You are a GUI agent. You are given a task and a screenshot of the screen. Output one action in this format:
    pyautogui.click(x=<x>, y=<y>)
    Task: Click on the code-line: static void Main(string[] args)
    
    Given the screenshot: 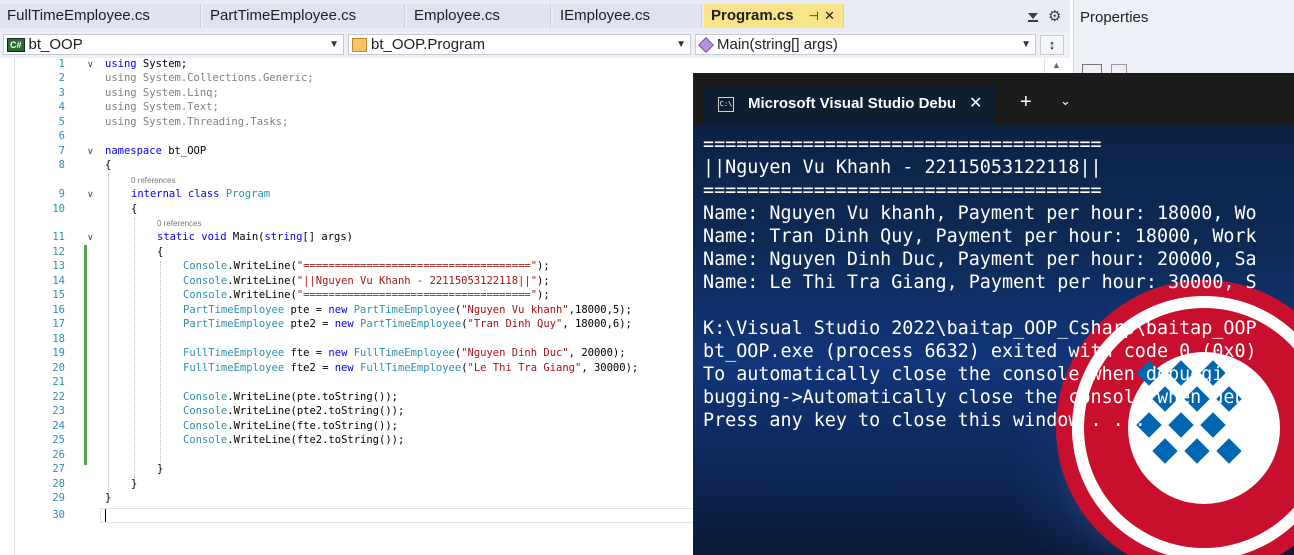 What is the action you would take?
    pyautogui.click(x=255, y=237)
    